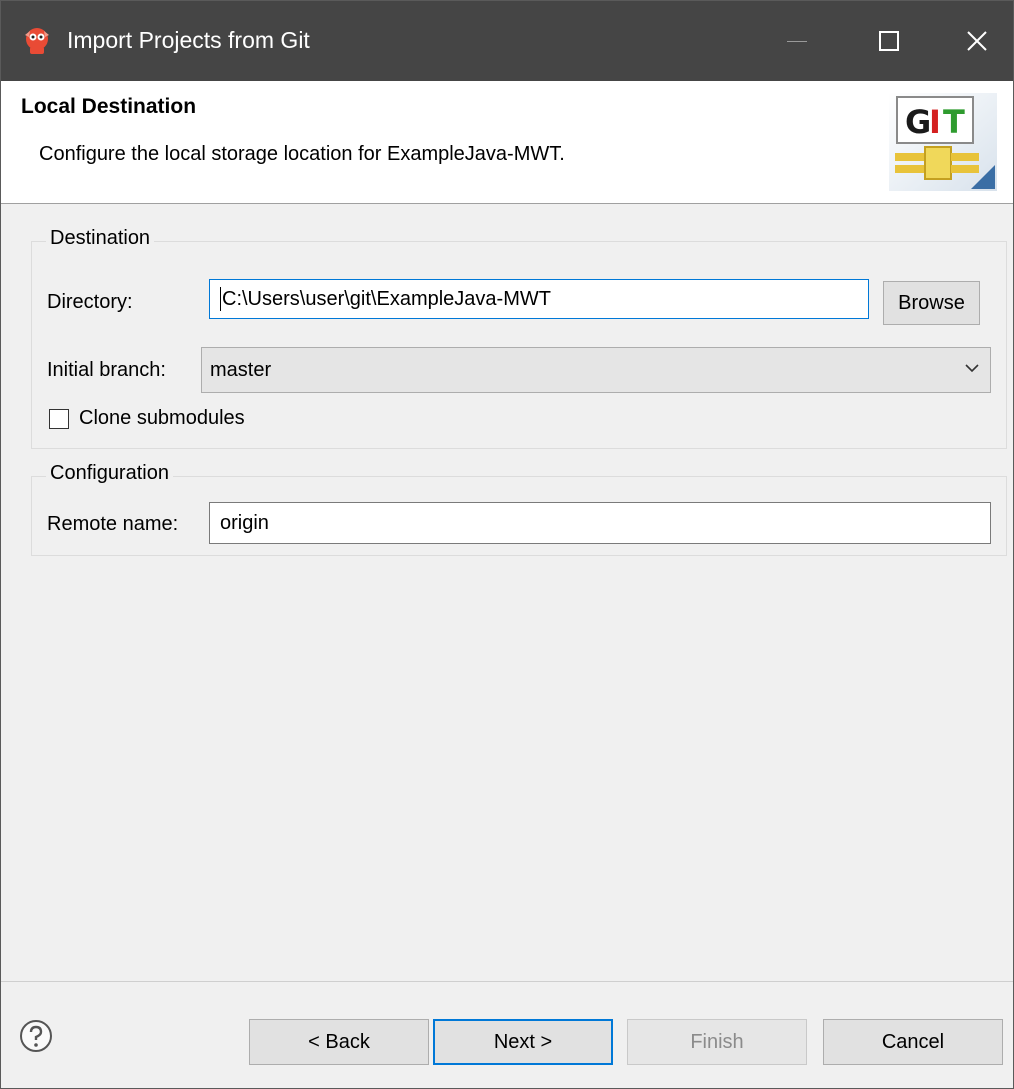  I want to click on directory-label: Directory:, so click(90, 302).